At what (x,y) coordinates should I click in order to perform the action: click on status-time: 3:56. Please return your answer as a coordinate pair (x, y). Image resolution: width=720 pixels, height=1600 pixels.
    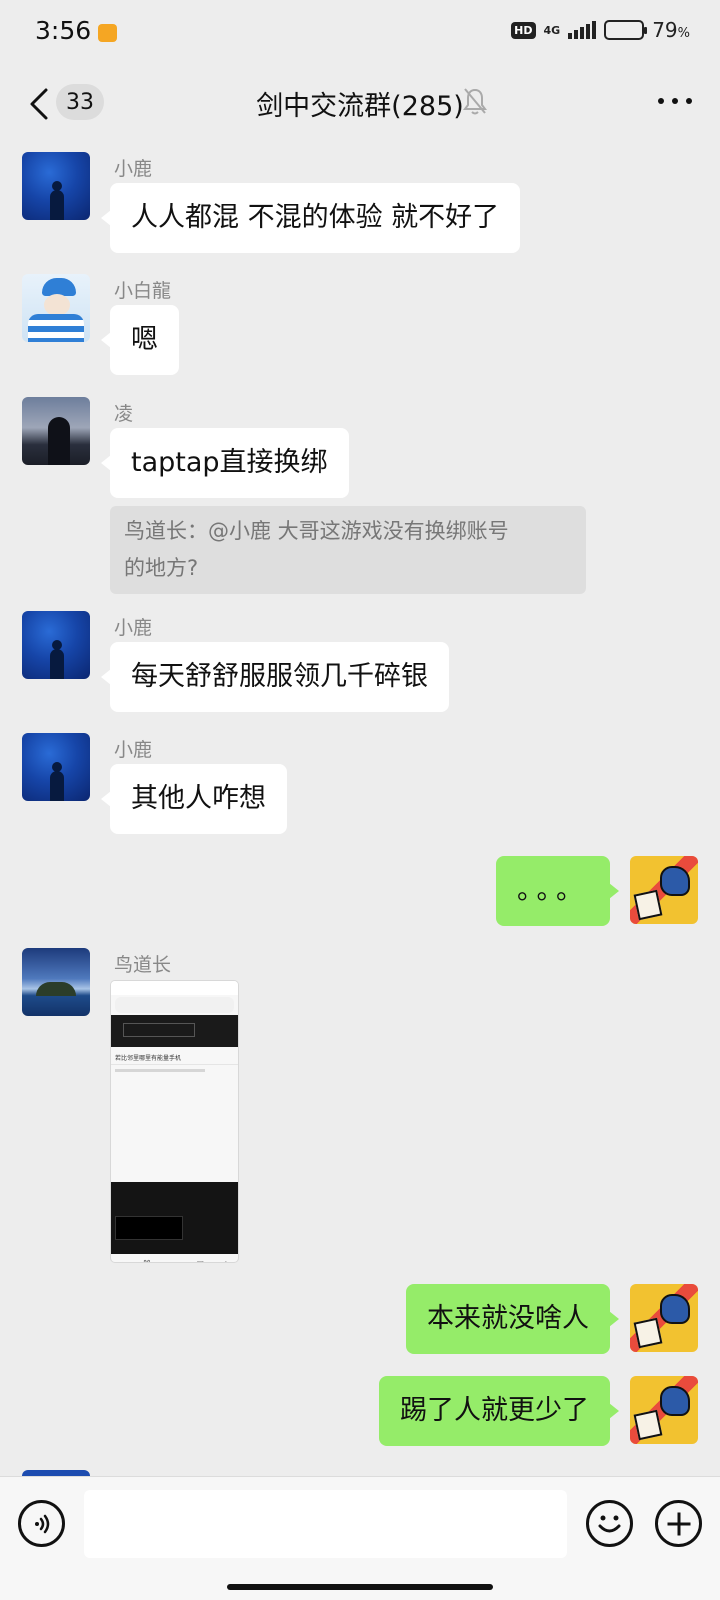
    Looking at the image, I should click on (63, 30).